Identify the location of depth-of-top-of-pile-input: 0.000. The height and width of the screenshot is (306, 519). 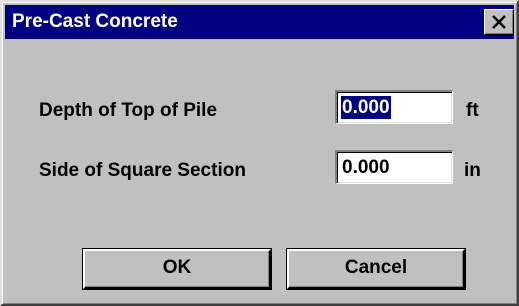
(394, 107).